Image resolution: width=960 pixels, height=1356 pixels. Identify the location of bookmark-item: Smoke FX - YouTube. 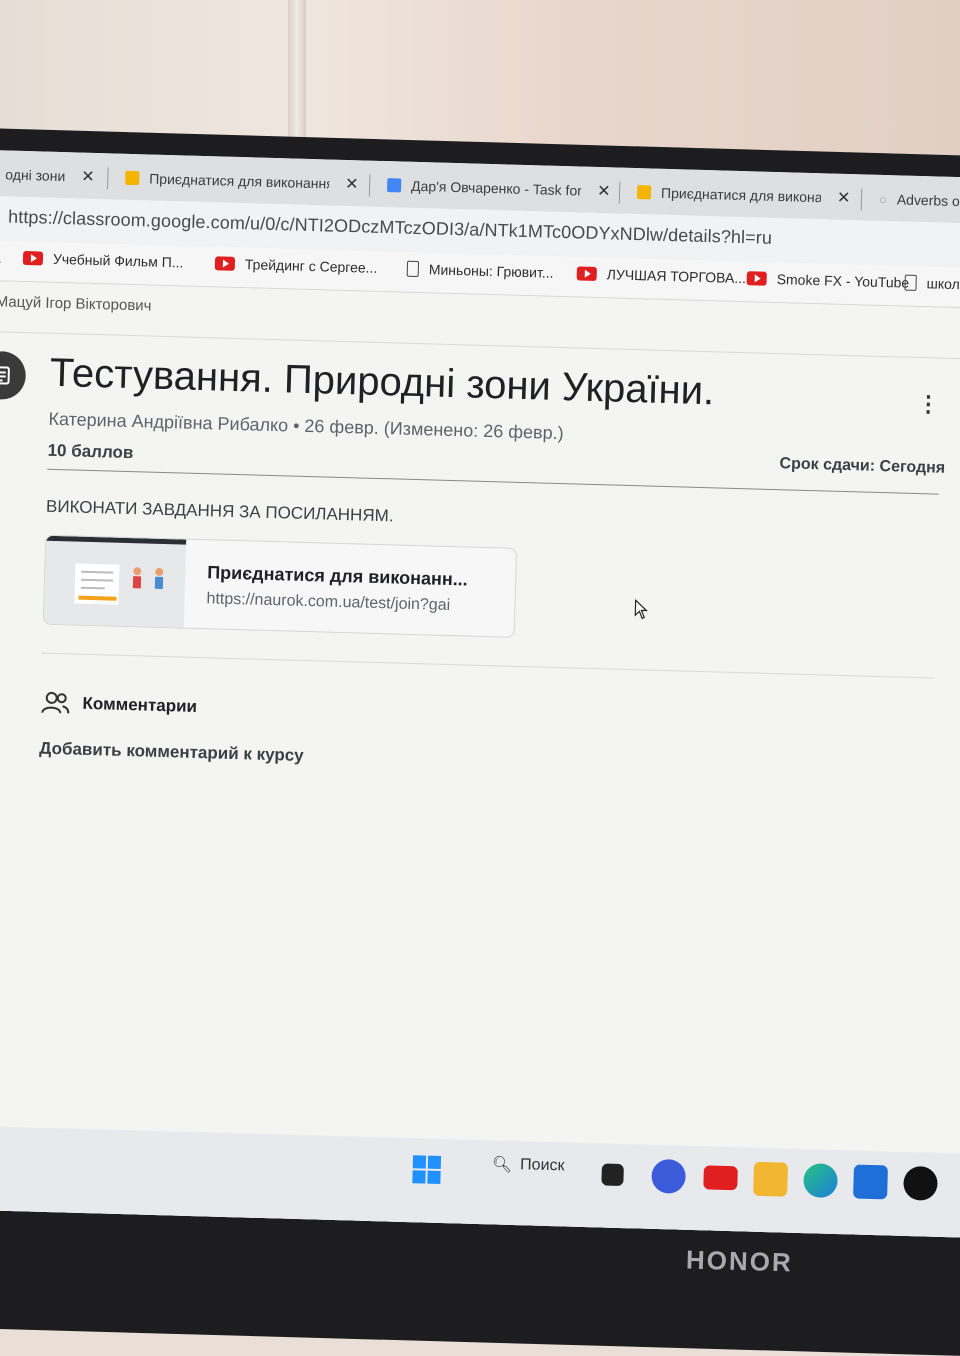
(827, 280).